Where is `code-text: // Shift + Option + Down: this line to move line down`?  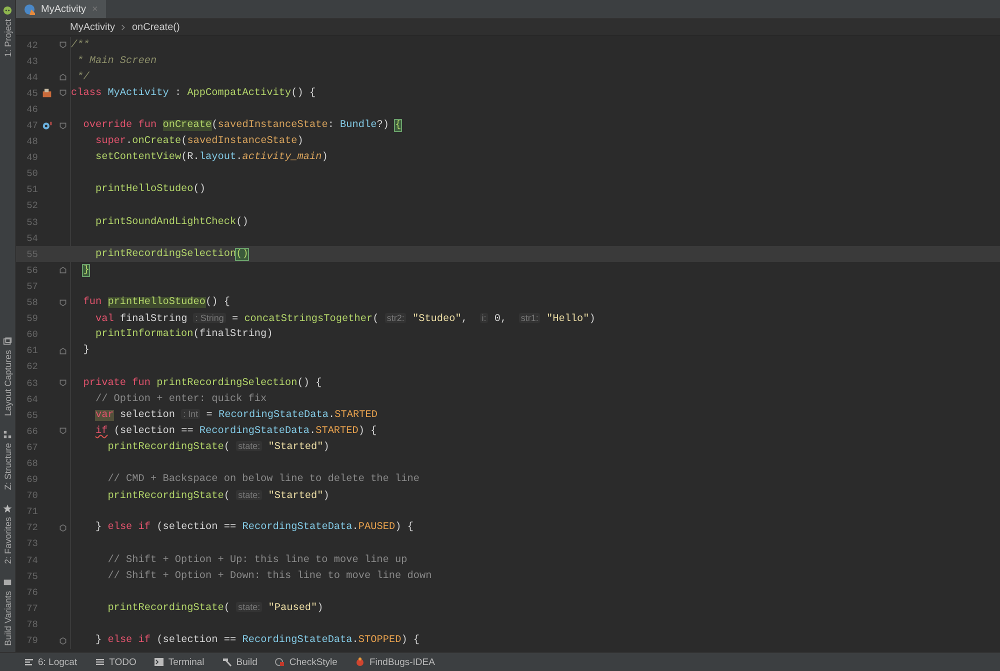 code-text: // Shift + Option + Down: this line to move line down is located at coordinates (269, 576).